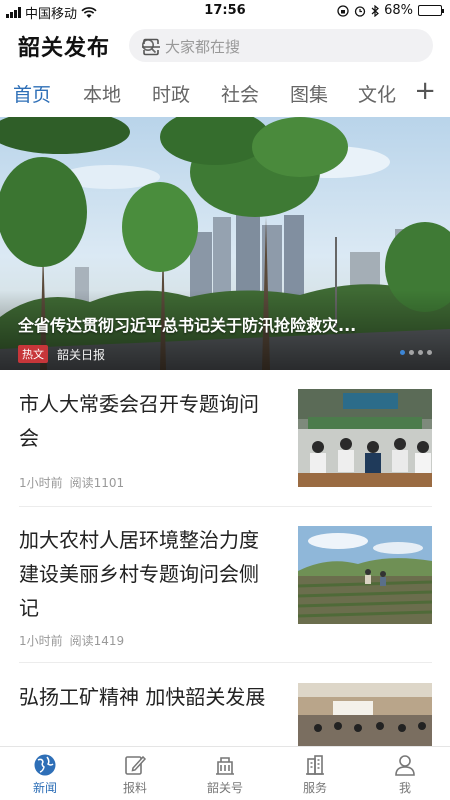 Image resolution: width=450 pixels, height=800 pixels. Describe the element at coordinates (281, 45) in the screenshot. I see `search-bar: 大家都在搜` at that location.